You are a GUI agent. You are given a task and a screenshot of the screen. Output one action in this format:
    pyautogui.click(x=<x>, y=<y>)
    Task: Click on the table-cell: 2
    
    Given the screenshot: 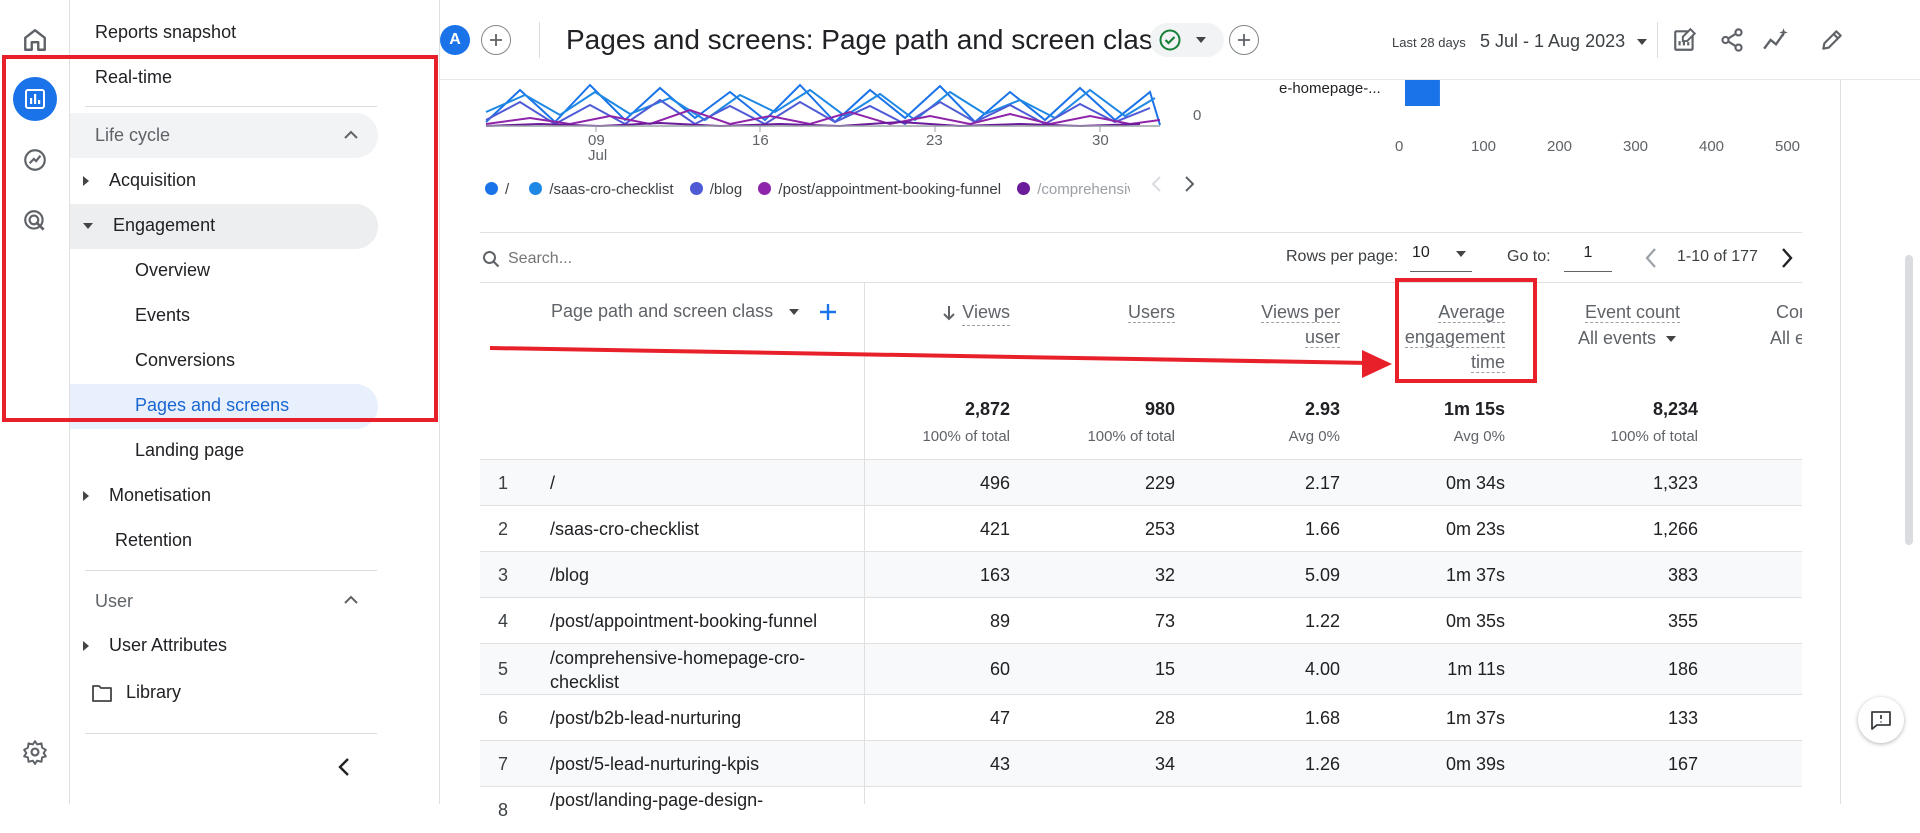 What is the action you would take?
    pyautogui.click(x=502, y=528)
    